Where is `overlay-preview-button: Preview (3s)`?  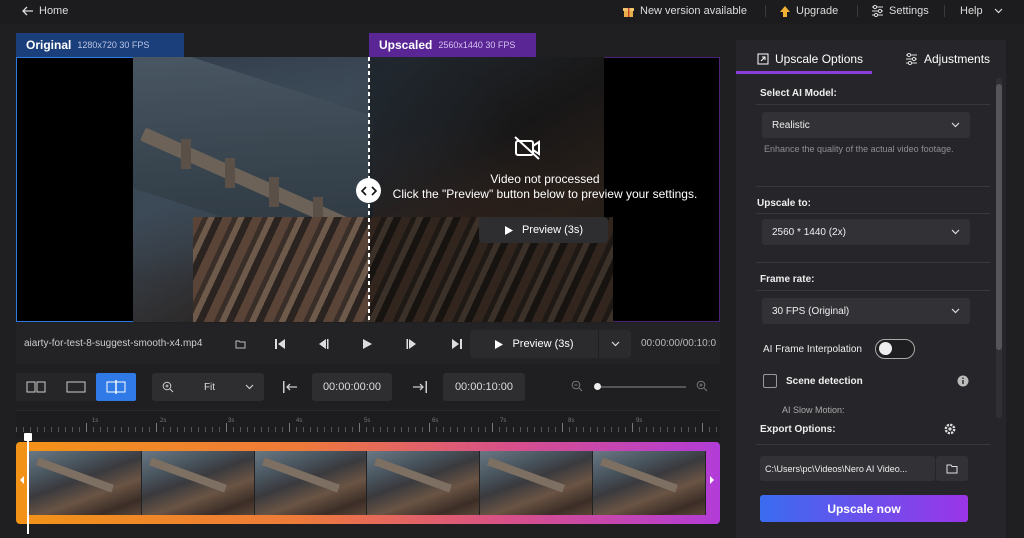
overlay-preview-button: Preview (3s) is located at coordinates (543, 230).